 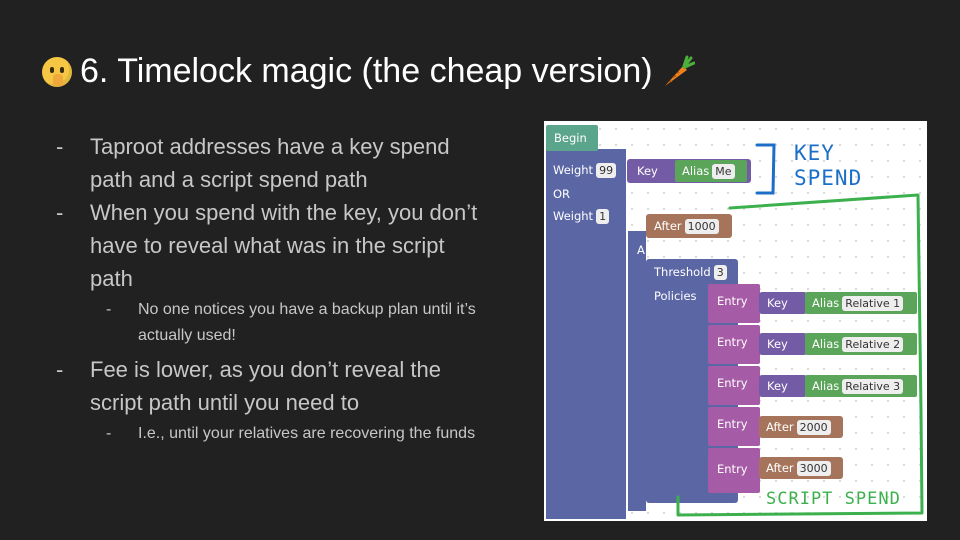 What do you see at coordinates (861, 344) in the screenshot?
I see `alias-block: Alias Relative 2` at bounding box center [861, 344].